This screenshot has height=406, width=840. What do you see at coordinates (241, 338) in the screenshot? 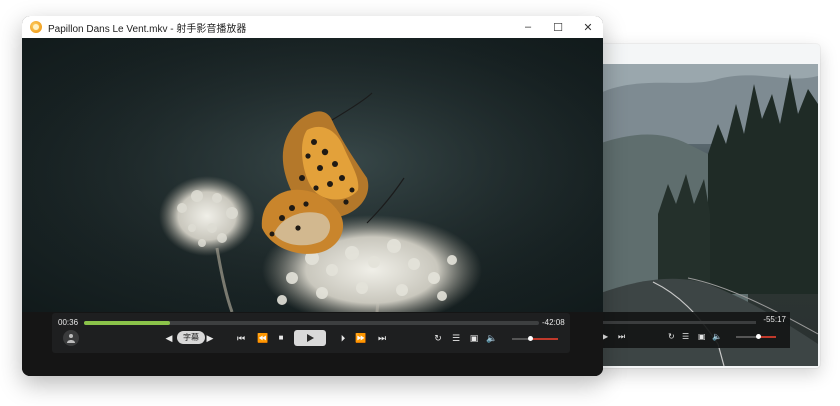
I see `skip-previous-icon: ⏮` at bounding box center [241, 338].